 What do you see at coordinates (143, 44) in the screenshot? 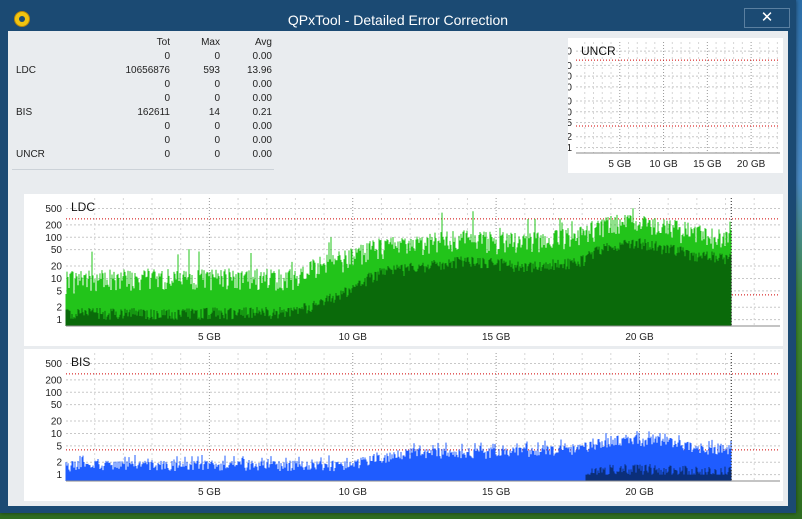
I see `stats-header-row: Tot Max Avg` at bounding box center [143, 44].